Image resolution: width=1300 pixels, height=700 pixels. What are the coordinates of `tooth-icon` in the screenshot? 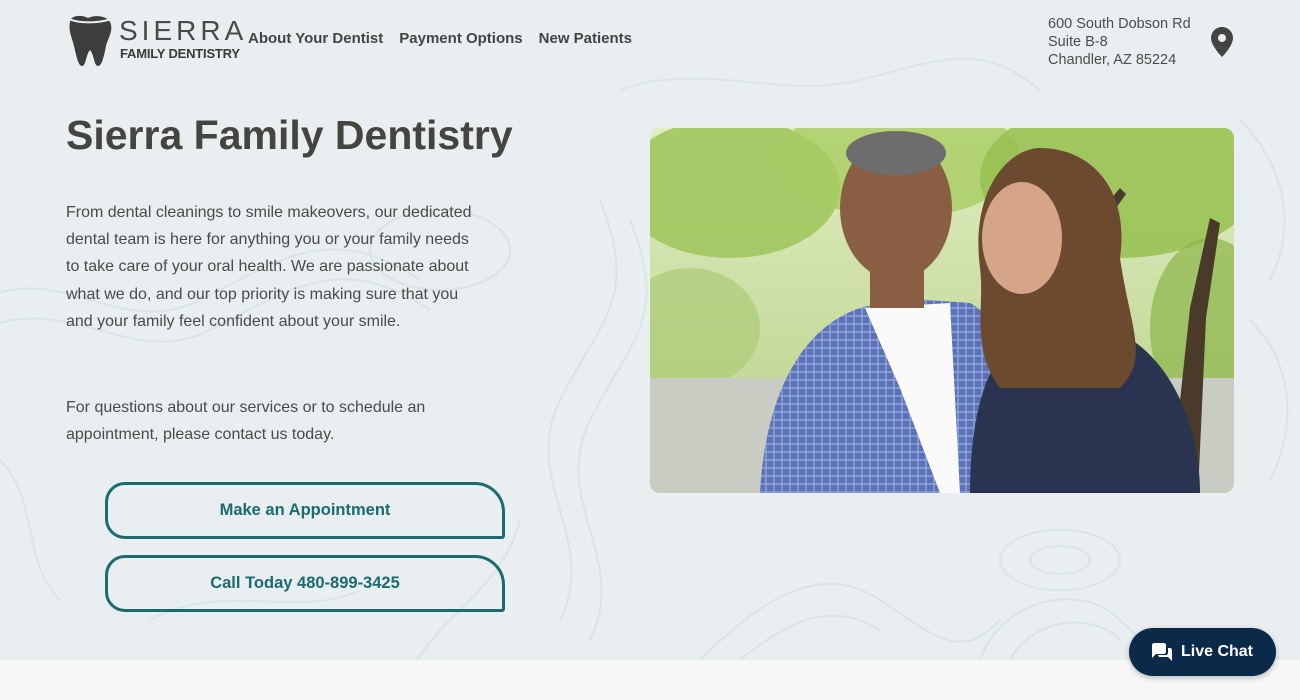 It's located at (91, 40).